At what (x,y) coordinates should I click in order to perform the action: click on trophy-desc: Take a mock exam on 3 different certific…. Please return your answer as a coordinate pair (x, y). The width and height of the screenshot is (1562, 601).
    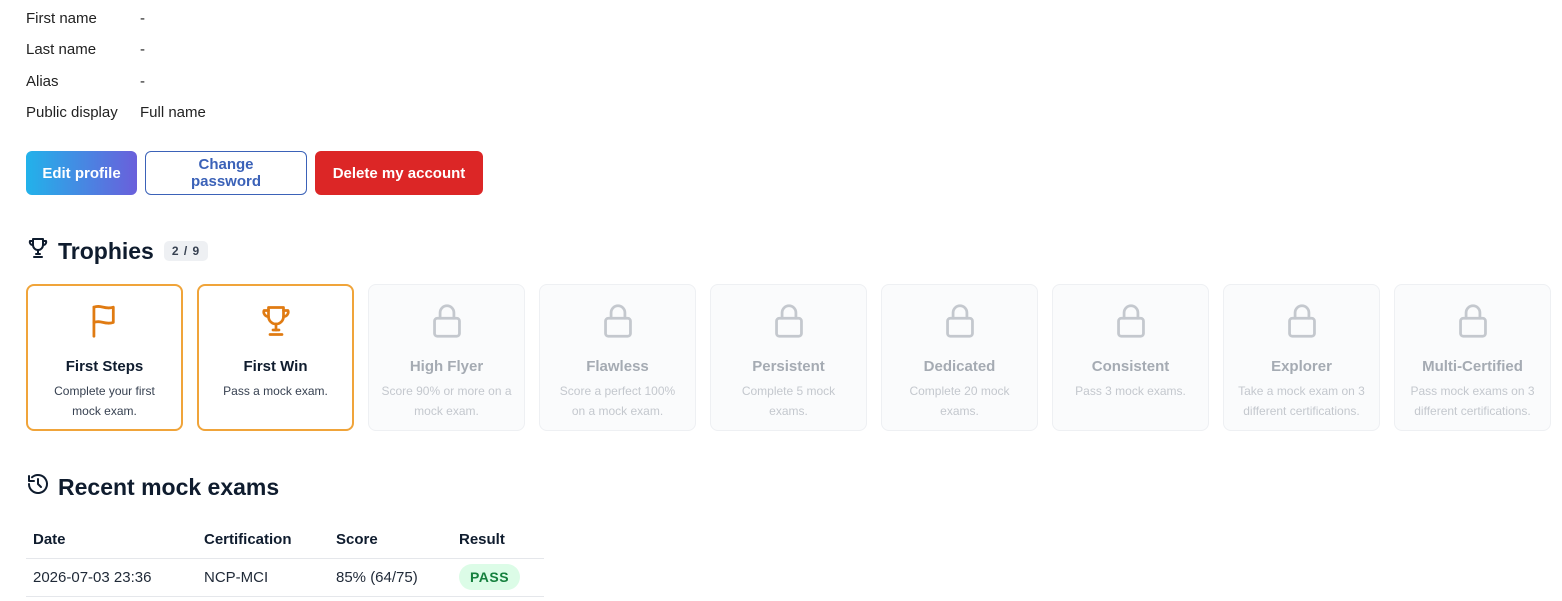
    Looking at the image, I should click on (1301, 401).